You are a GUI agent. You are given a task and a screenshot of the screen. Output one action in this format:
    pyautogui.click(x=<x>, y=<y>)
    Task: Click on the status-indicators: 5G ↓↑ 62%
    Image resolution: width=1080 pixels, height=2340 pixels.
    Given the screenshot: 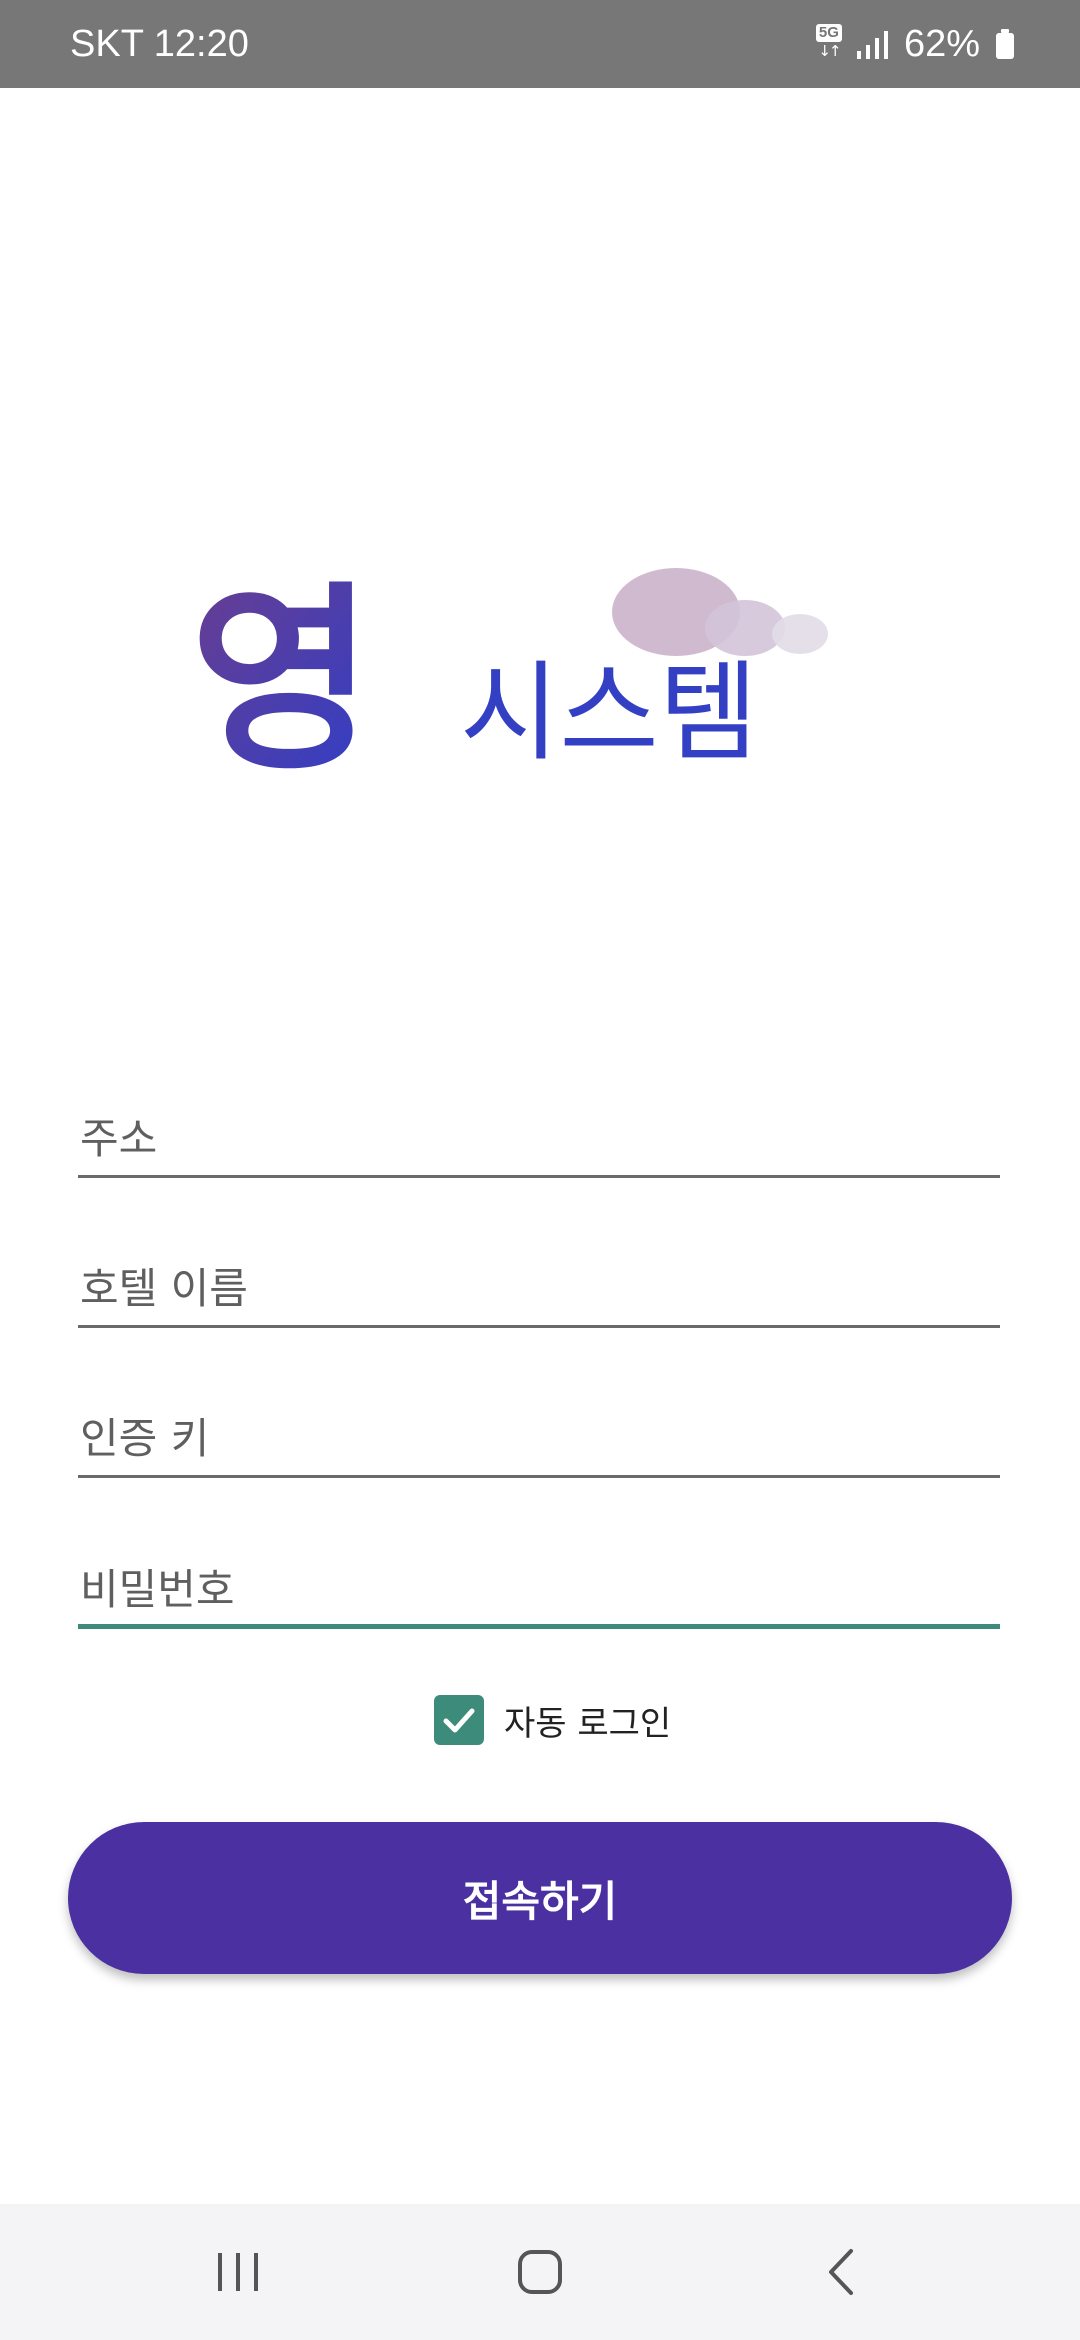 What is the action you would take?
    pyautogui.click(x=913, y=44)
    